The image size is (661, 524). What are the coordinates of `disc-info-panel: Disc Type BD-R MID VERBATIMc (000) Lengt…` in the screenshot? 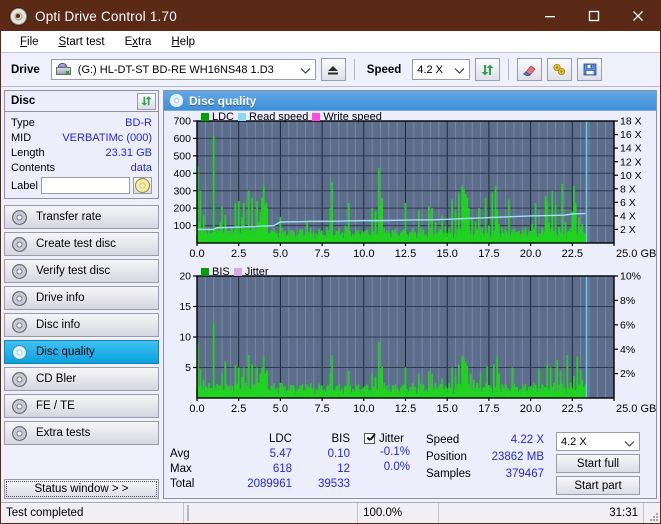 It's located at (81, 144).